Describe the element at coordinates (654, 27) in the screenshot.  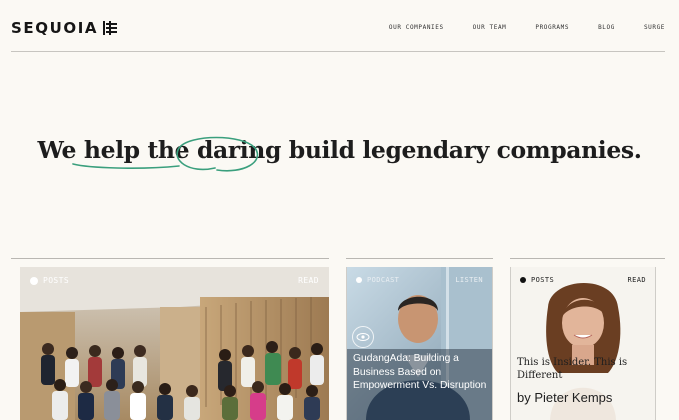
I see `nav-surge: SURGE` at that location.